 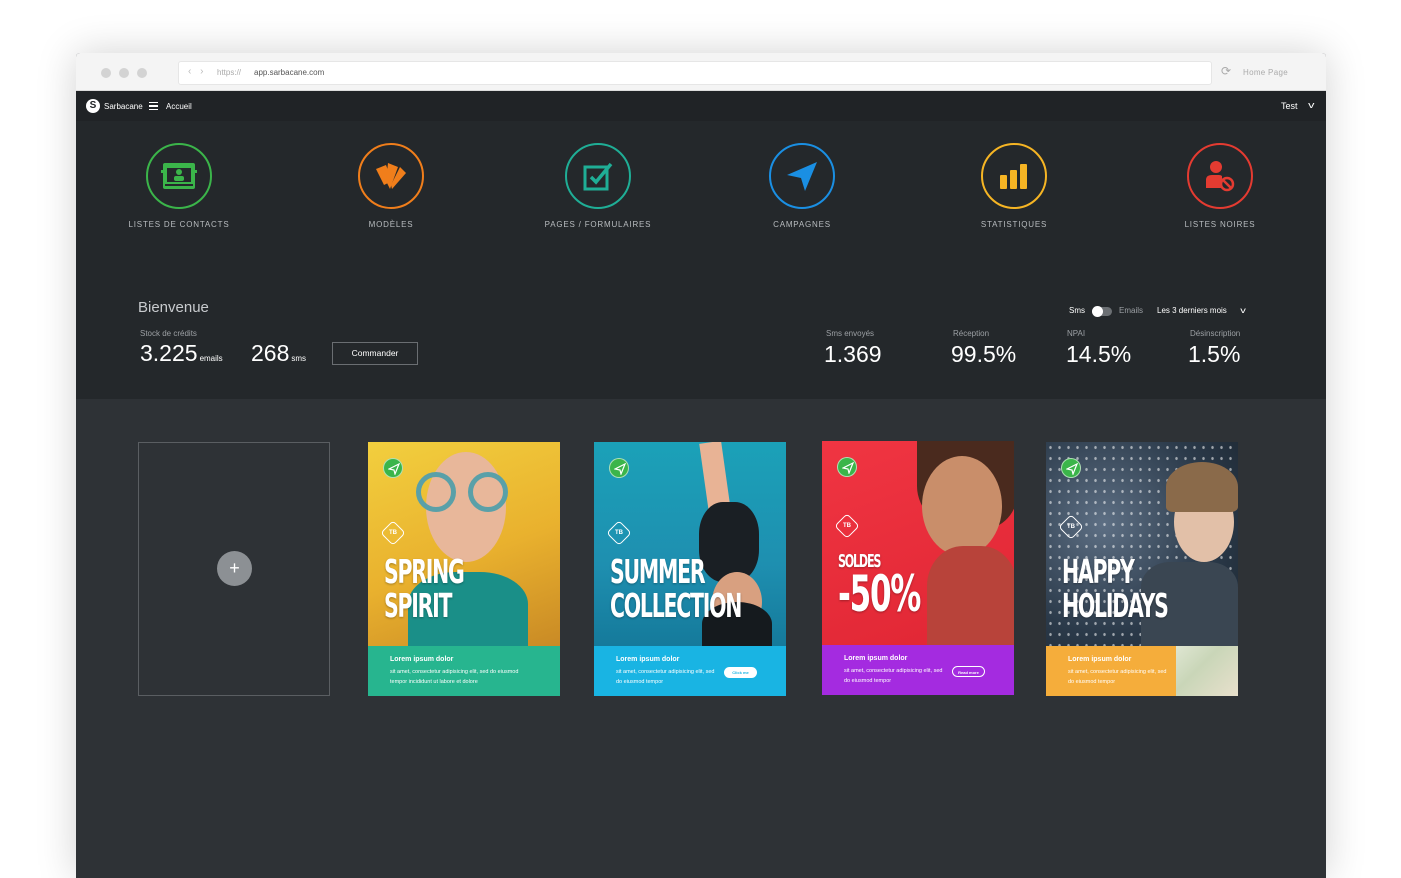 What do you see at coordinates (1115, 605) in the screenshot?
I see `headline-line2: HOLIDAYS` at bounding box center [1115, 605].